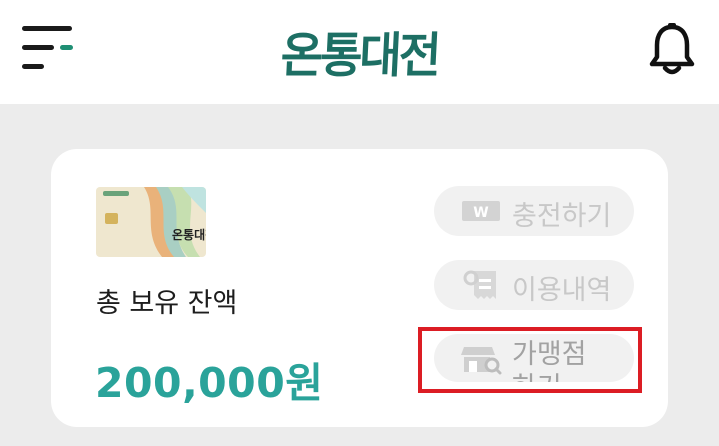 The image size is (719, 446). I want to click on menu-icon, so click(47, 28).